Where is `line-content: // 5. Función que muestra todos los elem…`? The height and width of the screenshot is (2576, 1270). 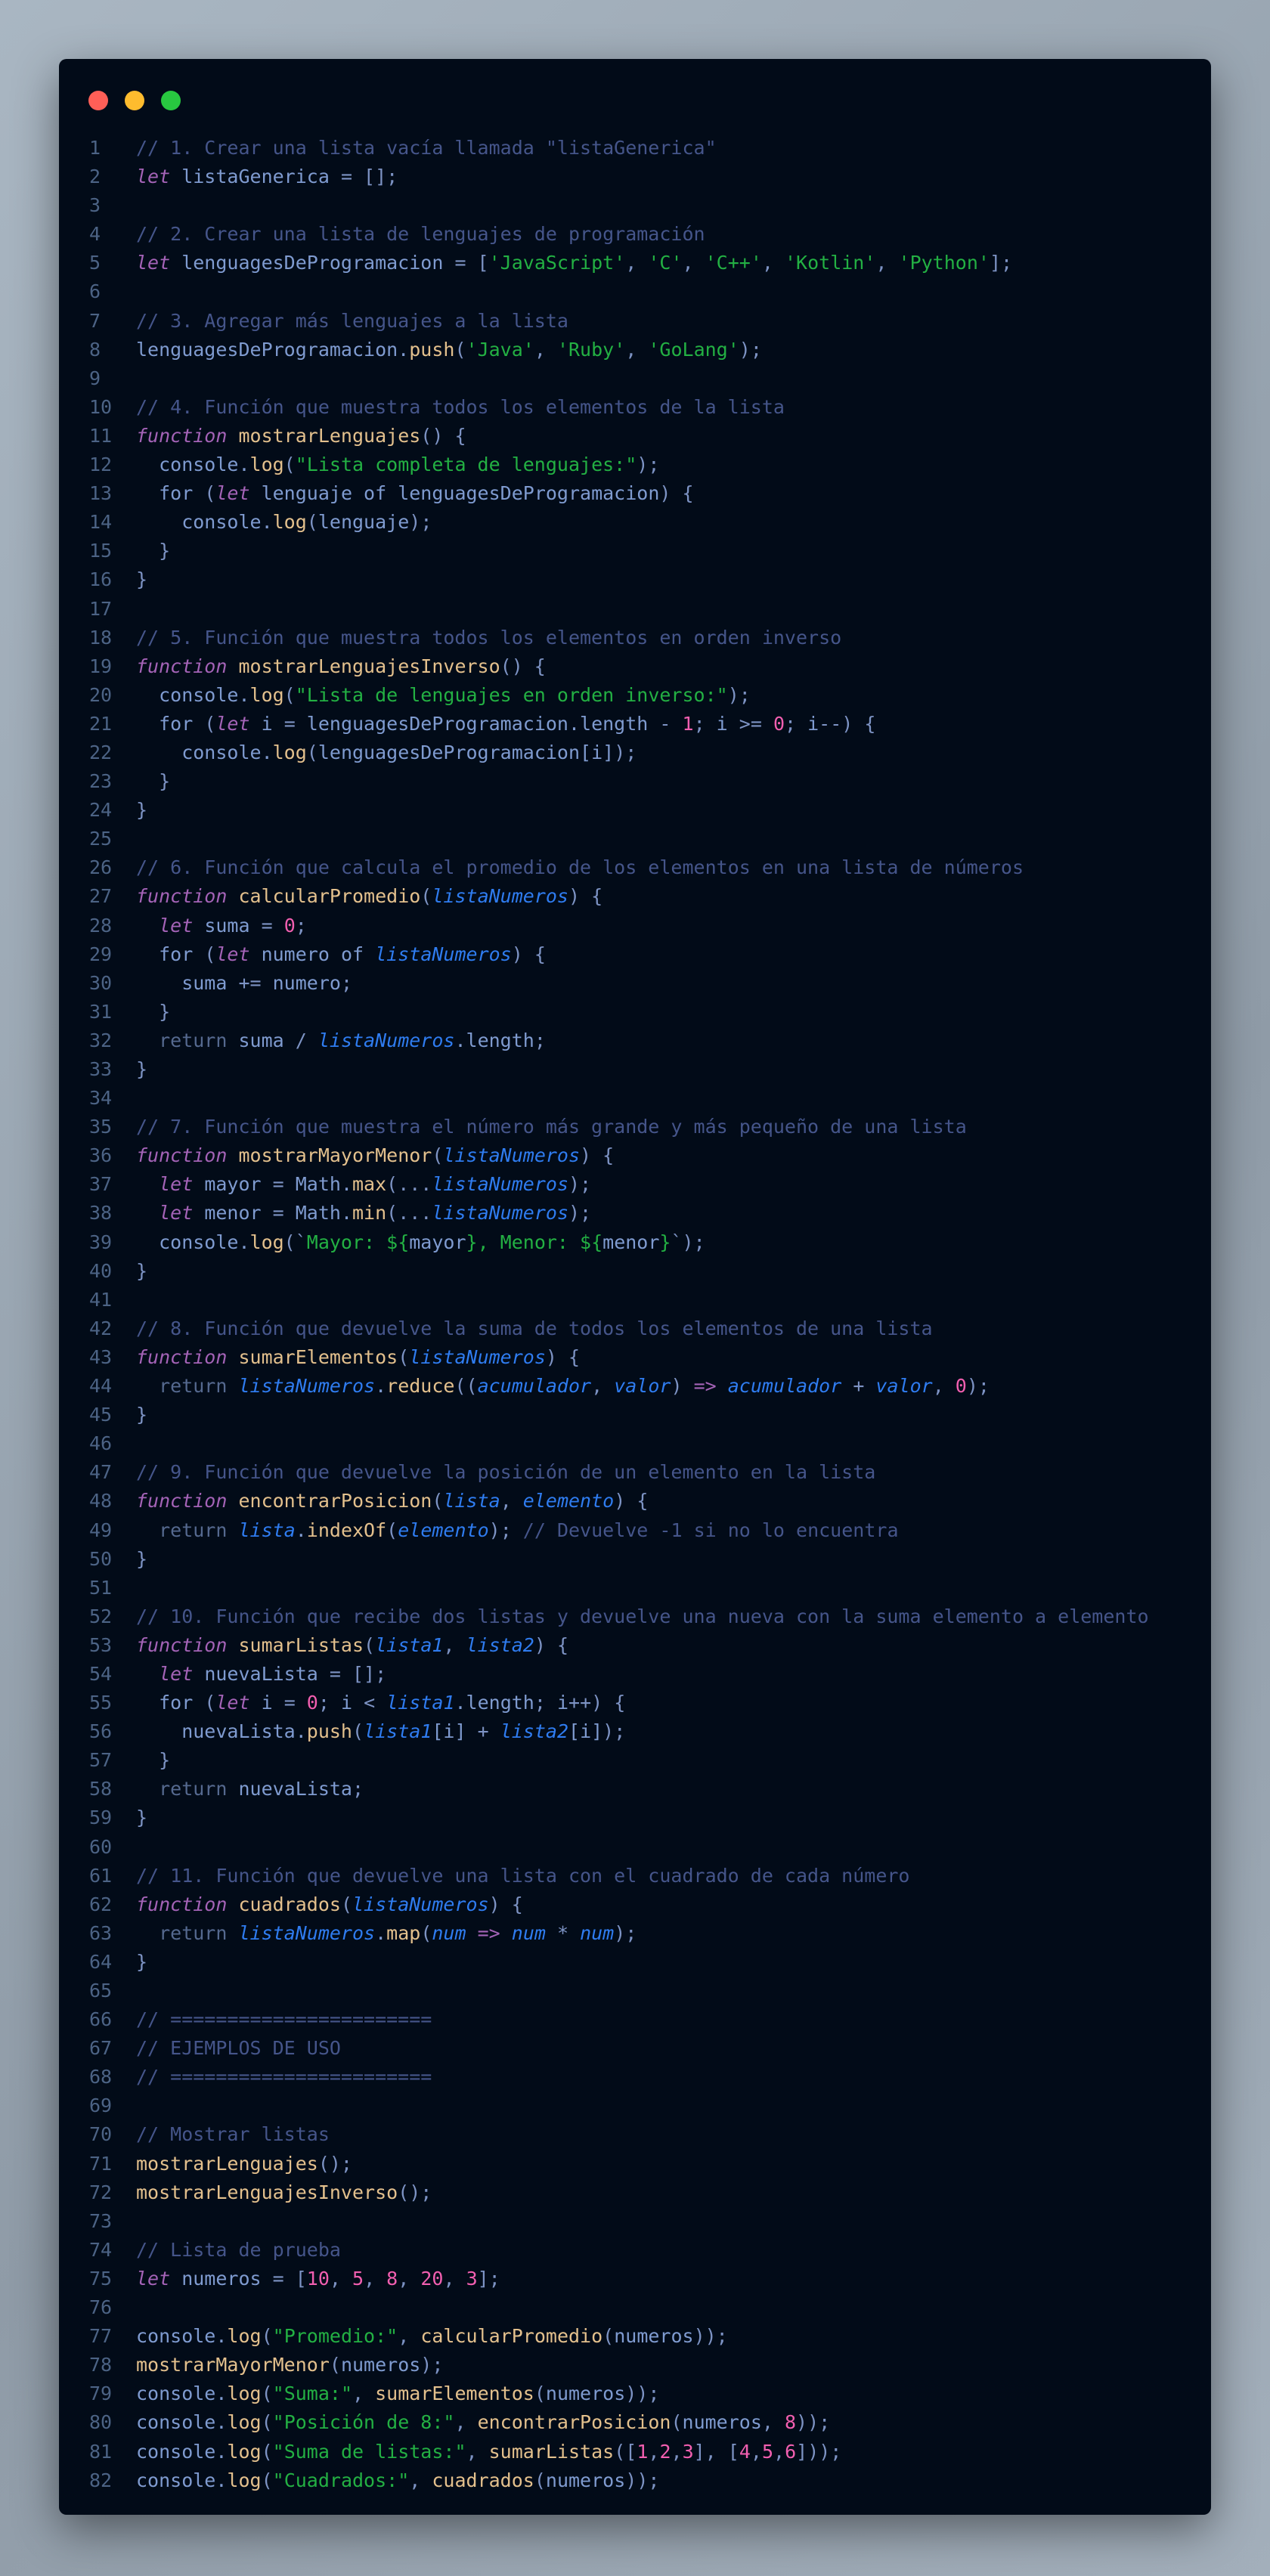 line-content: // 5. Función que muestra todos los elem… is located at coordinates (489, 638).